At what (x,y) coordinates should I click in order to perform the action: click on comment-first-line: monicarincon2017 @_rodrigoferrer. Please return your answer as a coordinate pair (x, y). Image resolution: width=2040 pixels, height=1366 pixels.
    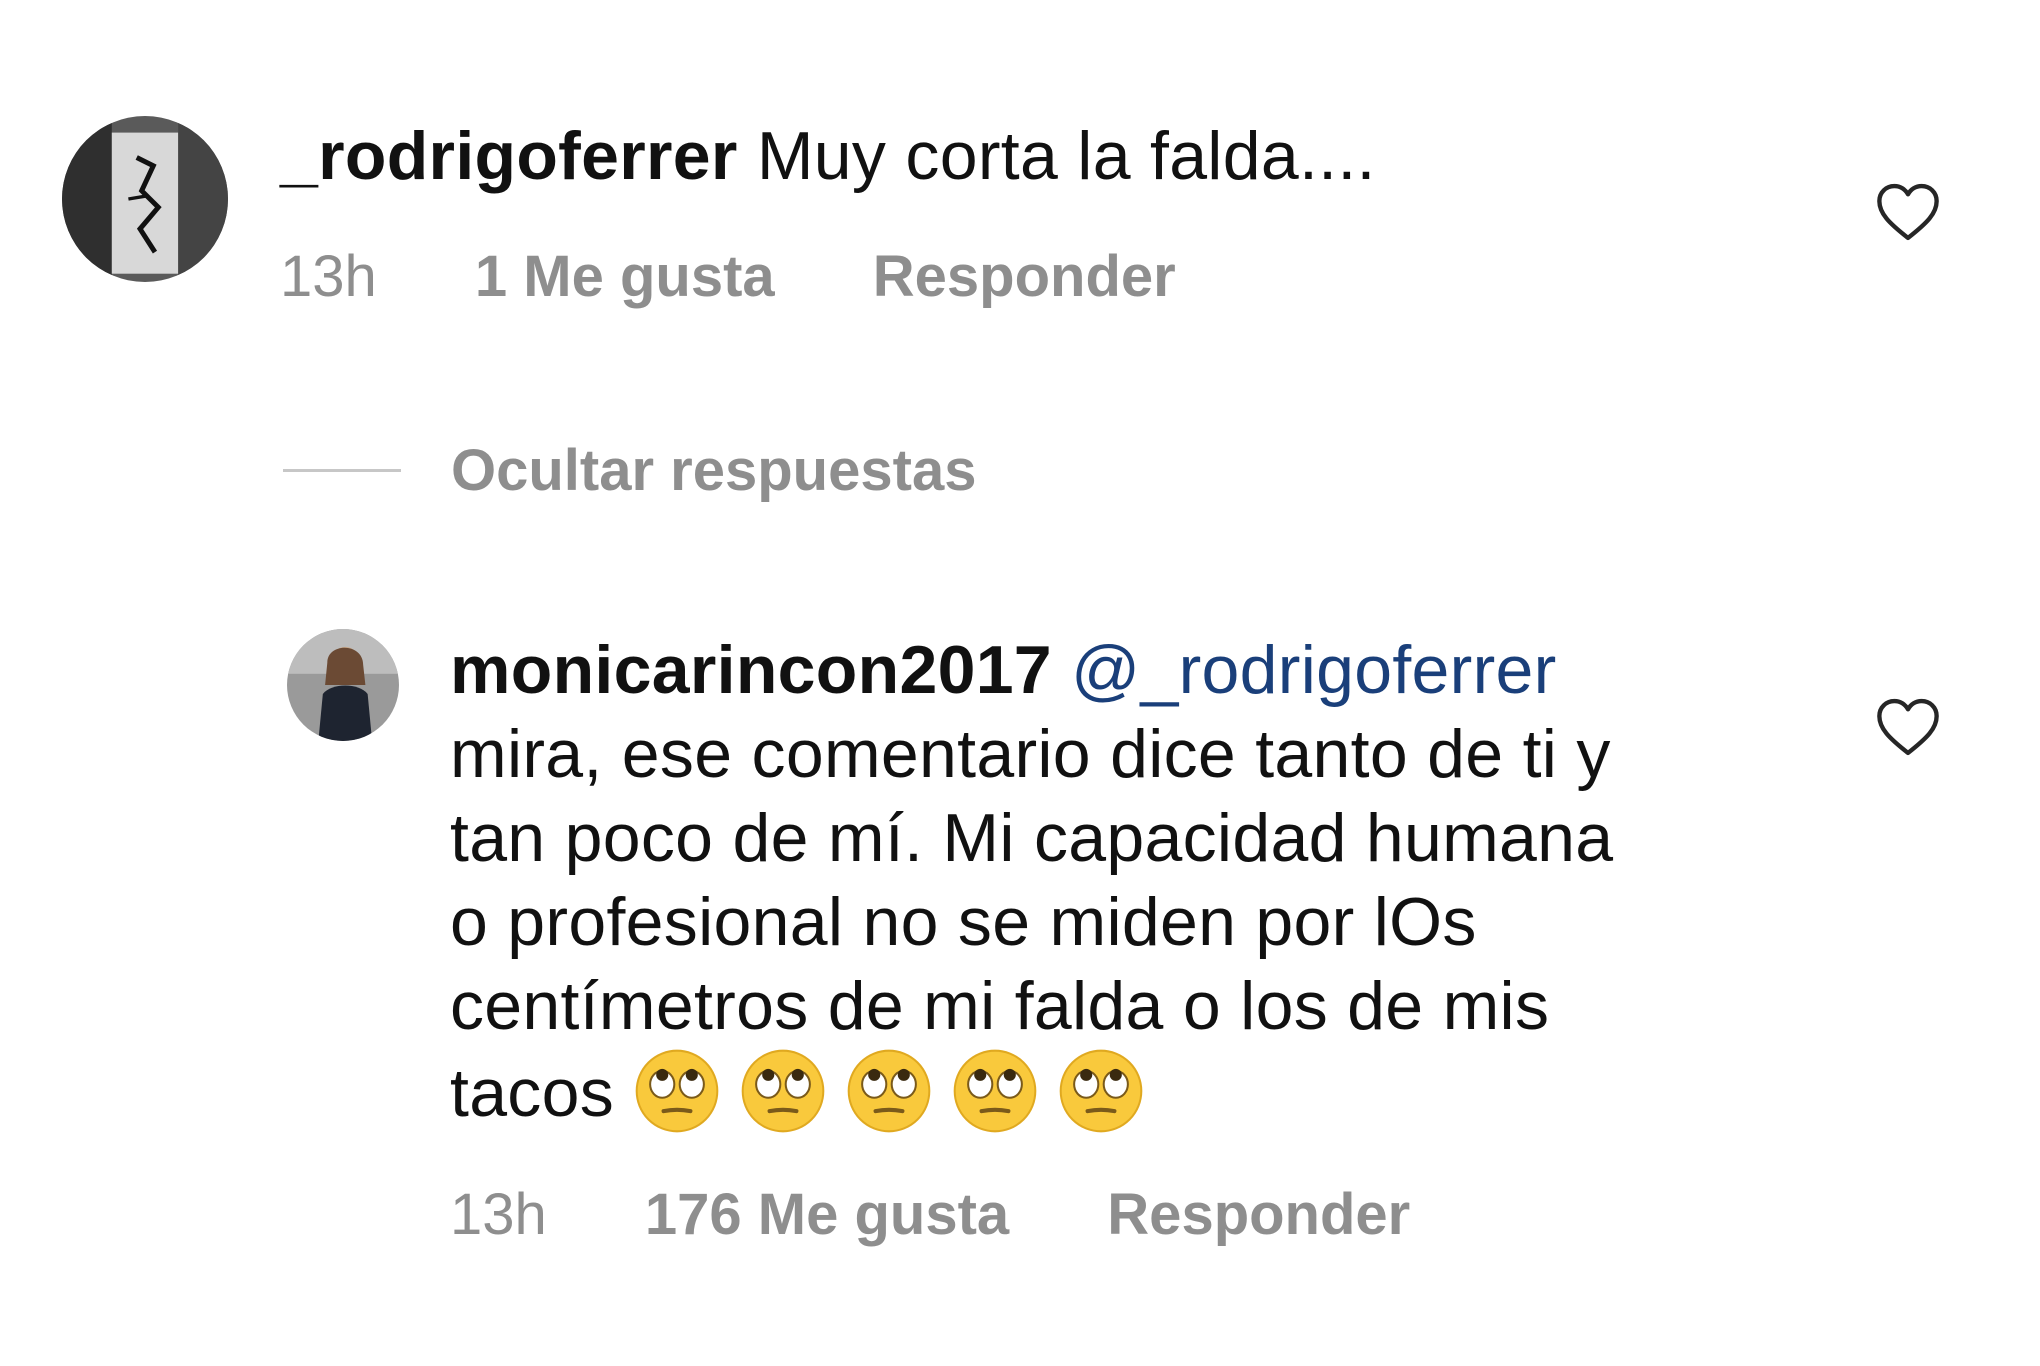
    Looking at the image, I should click on (1031, 670).